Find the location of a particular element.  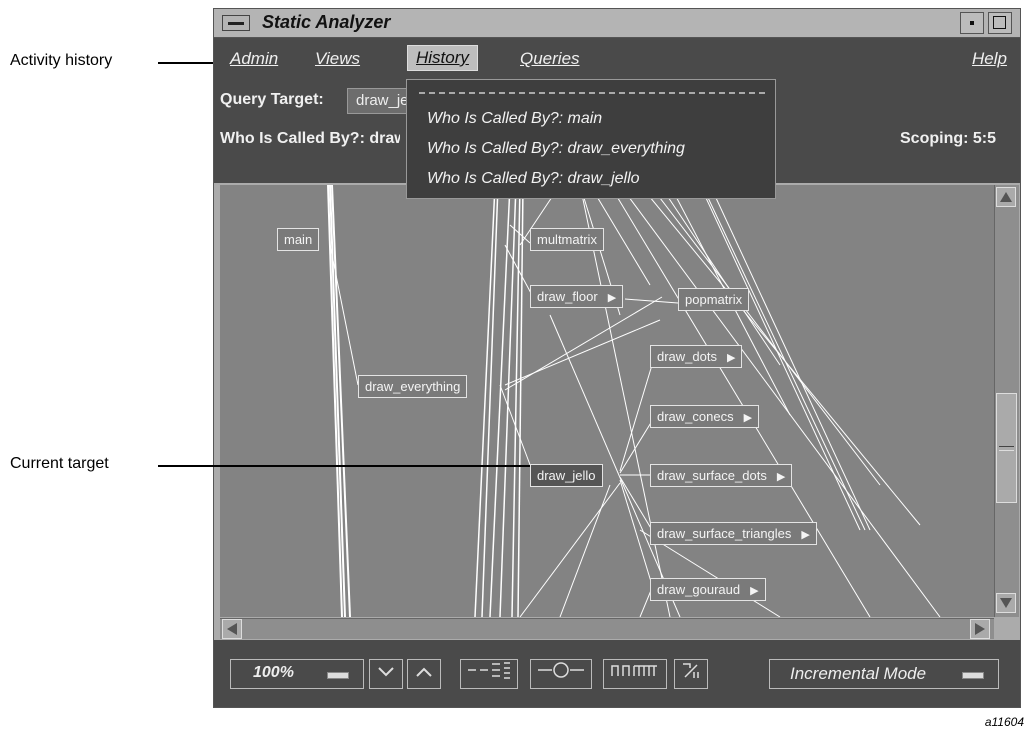

query-target-label: Query Target: is located at coordinates (272, 99).